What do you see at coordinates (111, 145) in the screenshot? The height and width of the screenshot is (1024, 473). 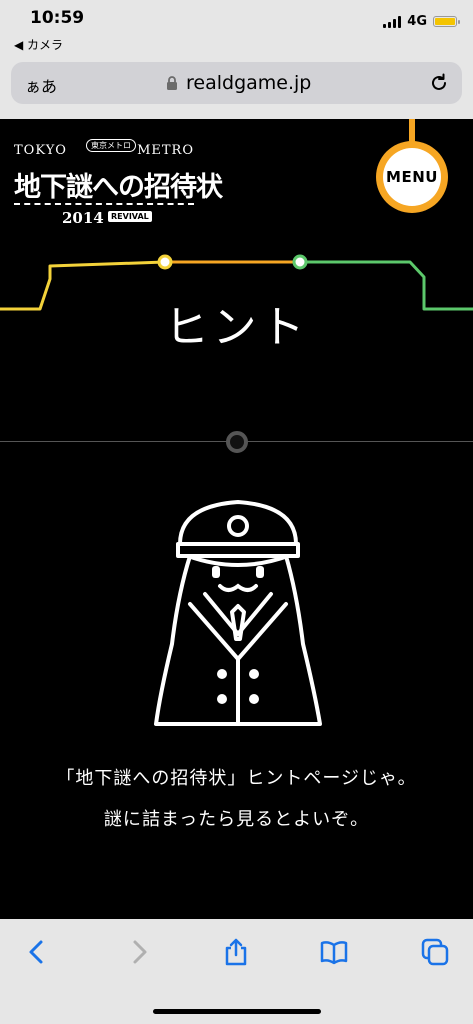 I see `logo-sub: 東京メトロ` at bounding box center [111, 145].